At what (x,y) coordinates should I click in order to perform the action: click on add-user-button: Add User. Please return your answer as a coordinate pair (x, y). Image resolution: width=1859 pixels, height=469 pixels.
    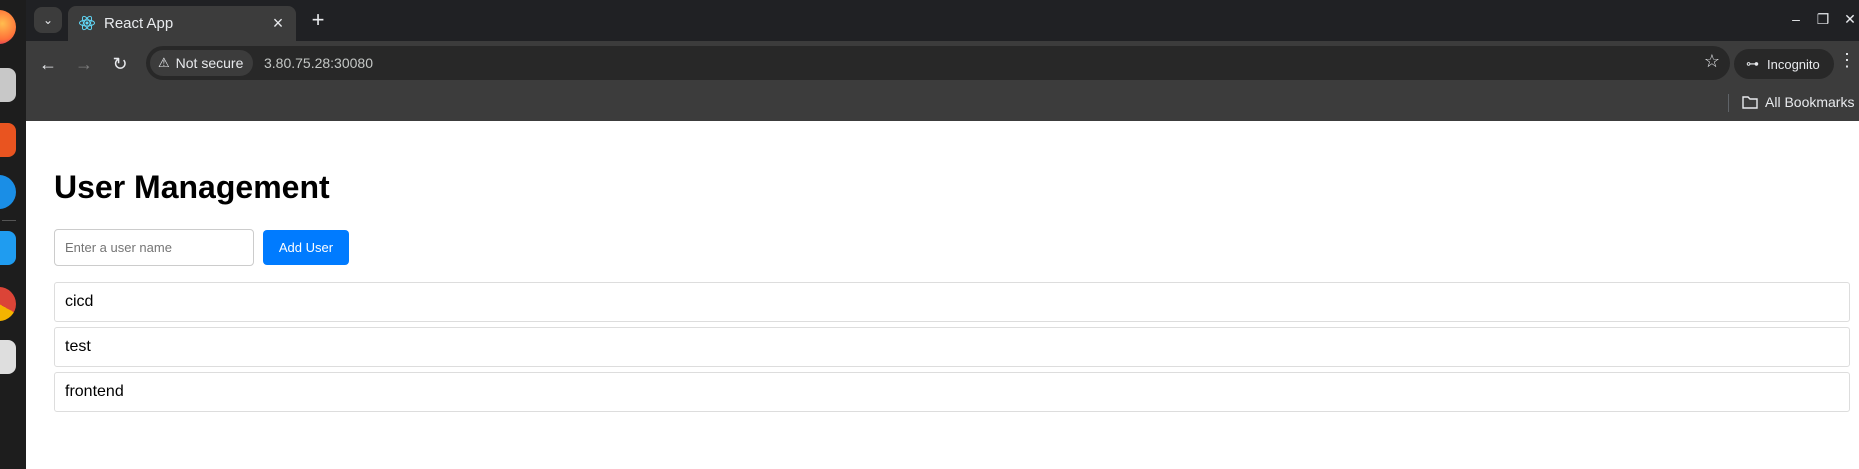
    Looking at the image, I should click on (306, 247).